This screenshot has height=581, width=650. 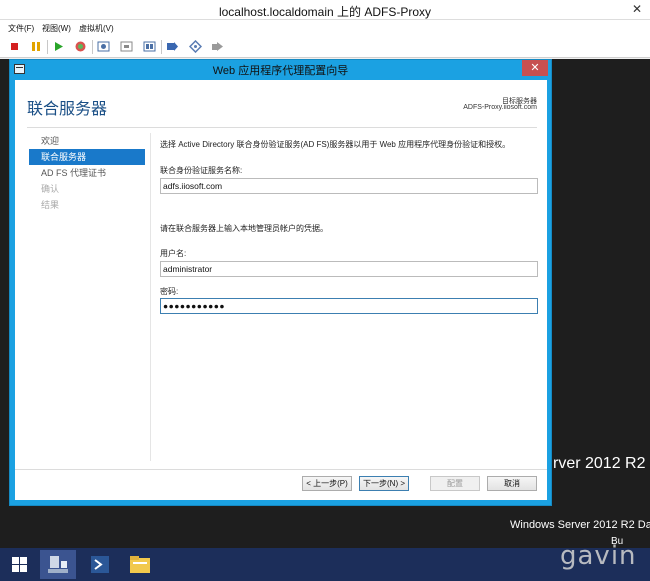 I want to click on desktop-edition-text: Windows Server 2012 R2 Da, so click(x=580, y=525).